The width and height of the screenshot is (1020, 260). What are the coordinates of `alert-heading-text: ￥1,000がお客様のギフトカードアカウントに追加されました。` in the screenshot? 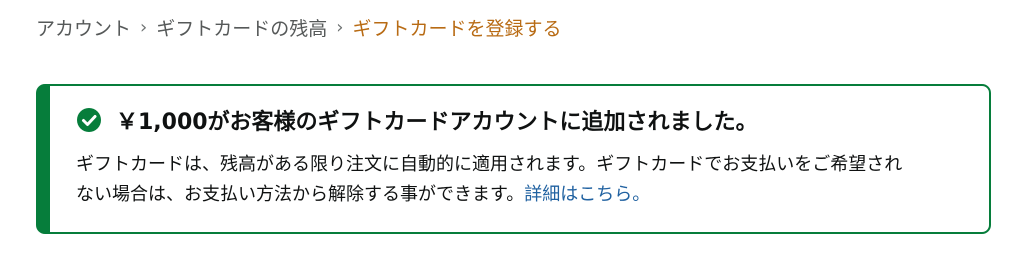 It's located at (437, 122).